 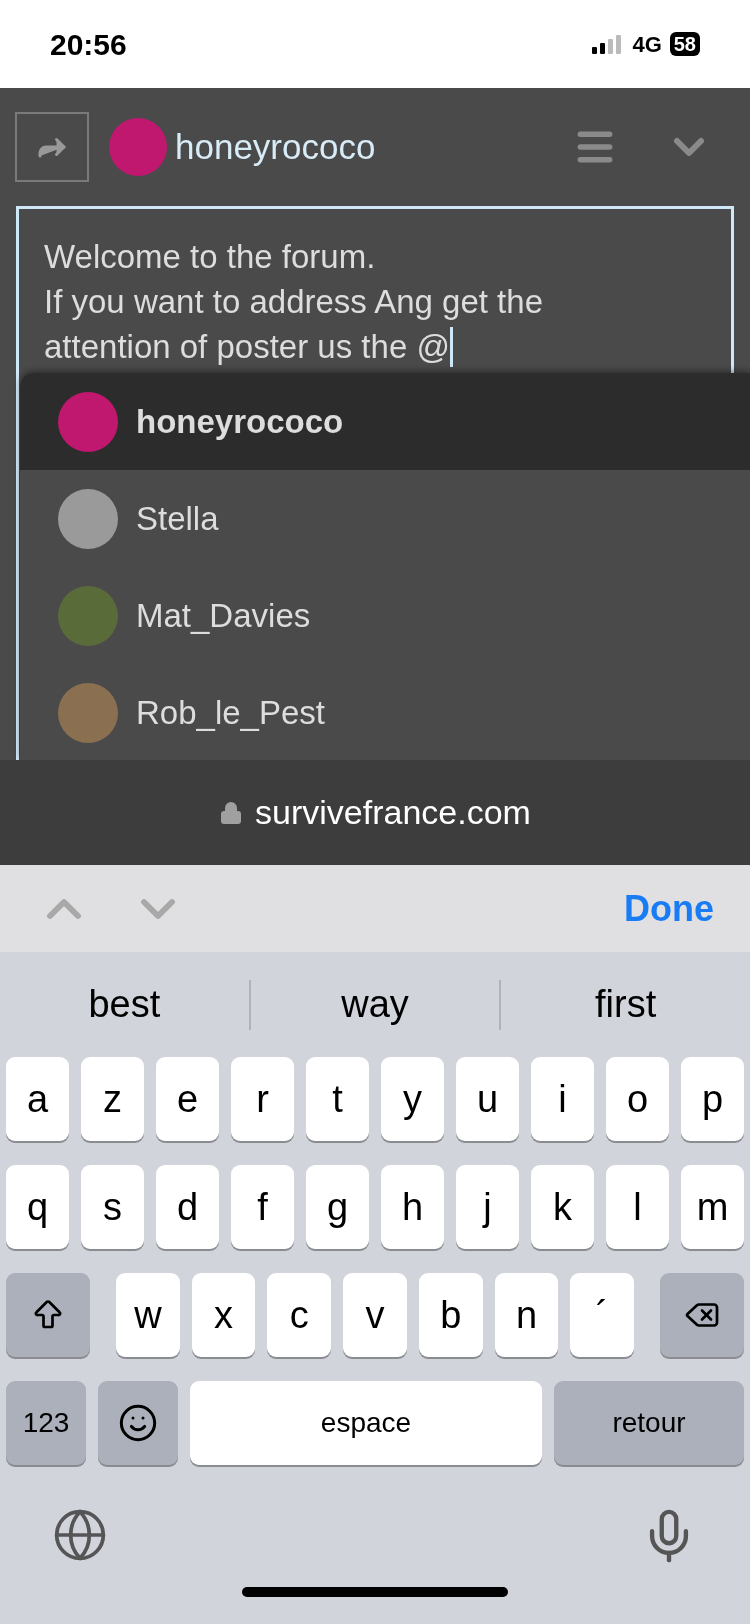 What do you see at coordinates (210, 257) in the screenshot?
I see `editor-text-line: Welcome to the forum.` at bounding box center [210, 257].